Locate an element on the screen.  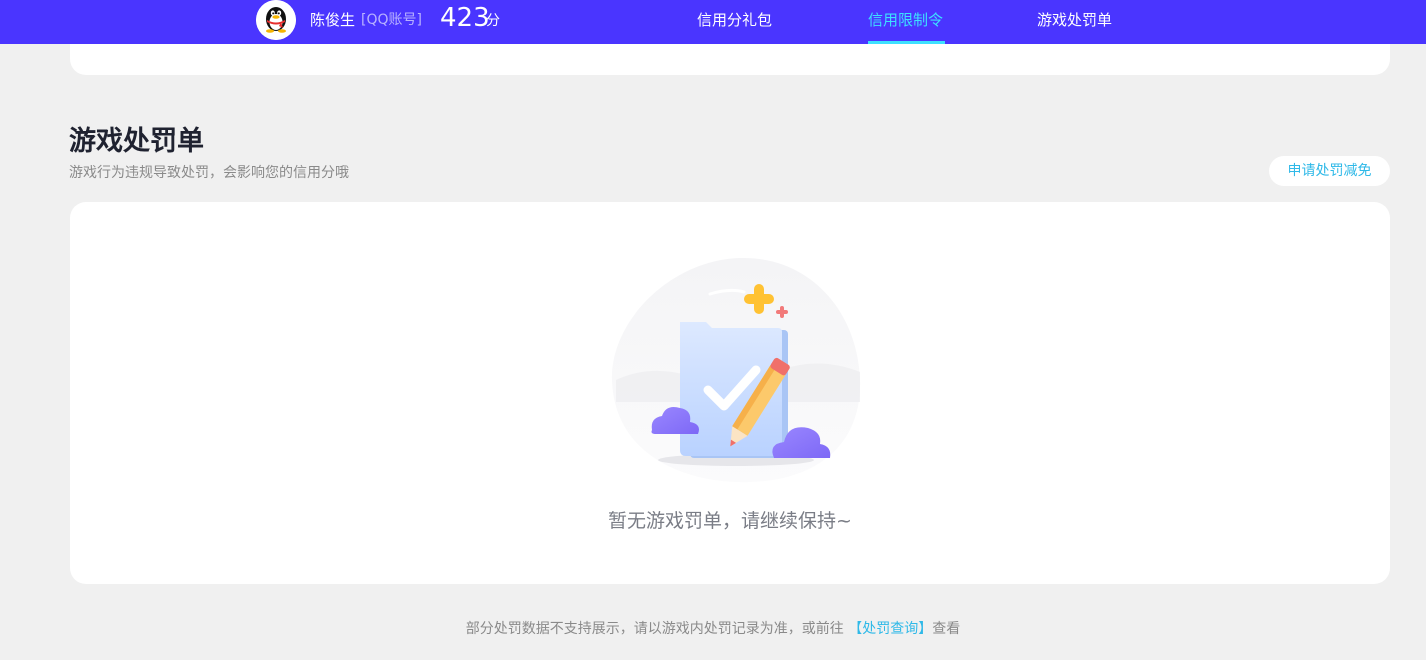
footer-note-suffix: 查看 is located at coordinates (946, 629).